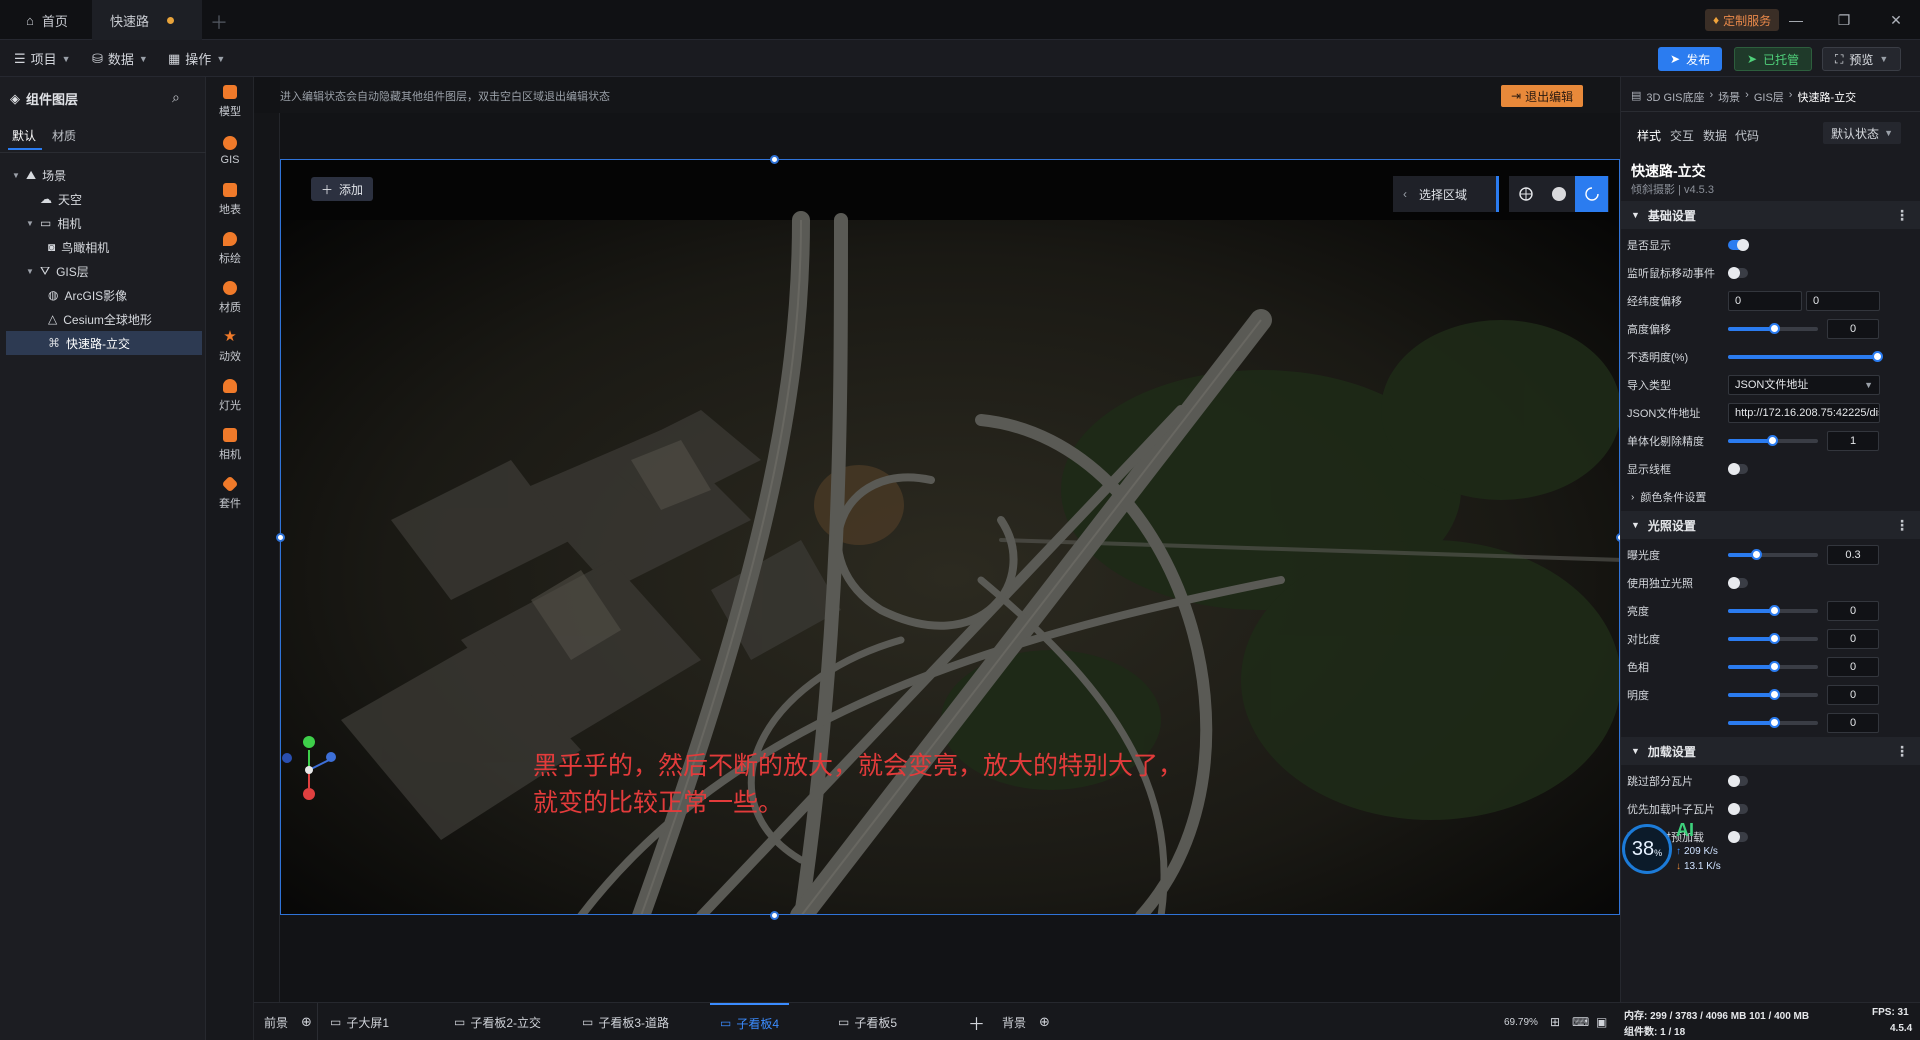 Image resolution: width=1920 pixels, height=1040 pixels. I want to click on solid-view-icon, so click(1558, 194).